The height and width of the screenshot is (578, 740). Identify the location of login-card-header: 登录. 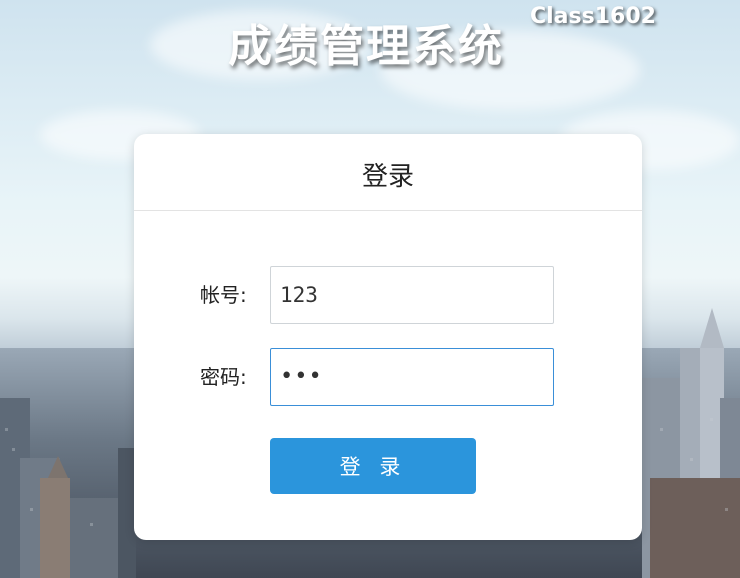
(388, 172).